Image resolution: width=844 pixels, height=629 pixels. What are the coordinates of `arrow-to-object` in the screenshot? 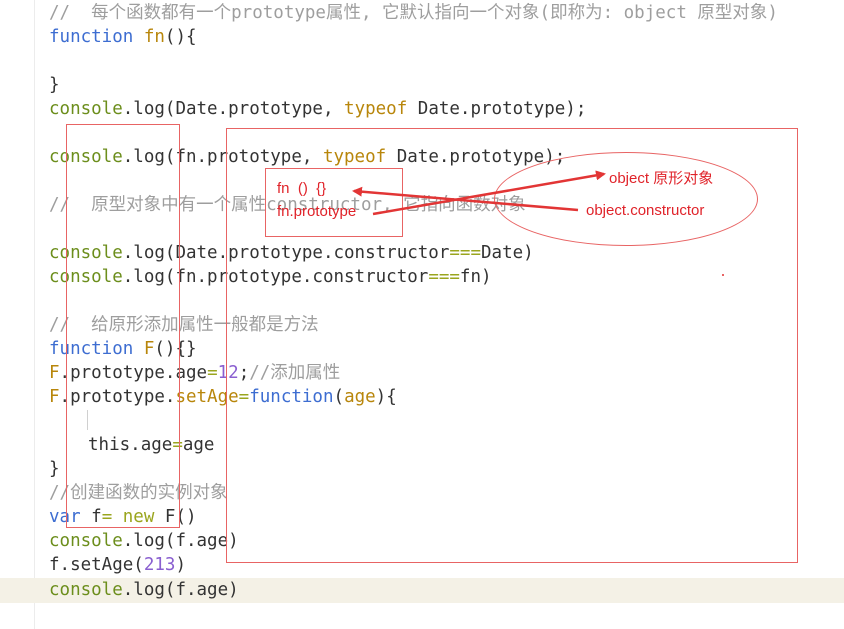 It's located at (489, 193).